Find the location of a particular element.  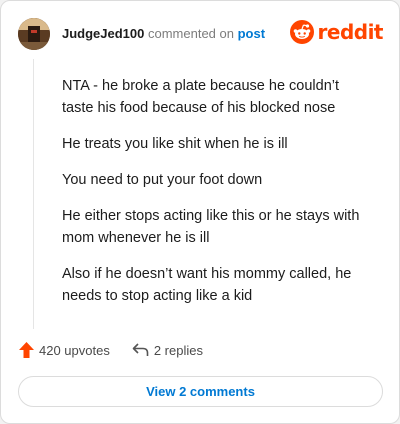

upvote-button: 420 upvotes is located at coordinates (64, 350).